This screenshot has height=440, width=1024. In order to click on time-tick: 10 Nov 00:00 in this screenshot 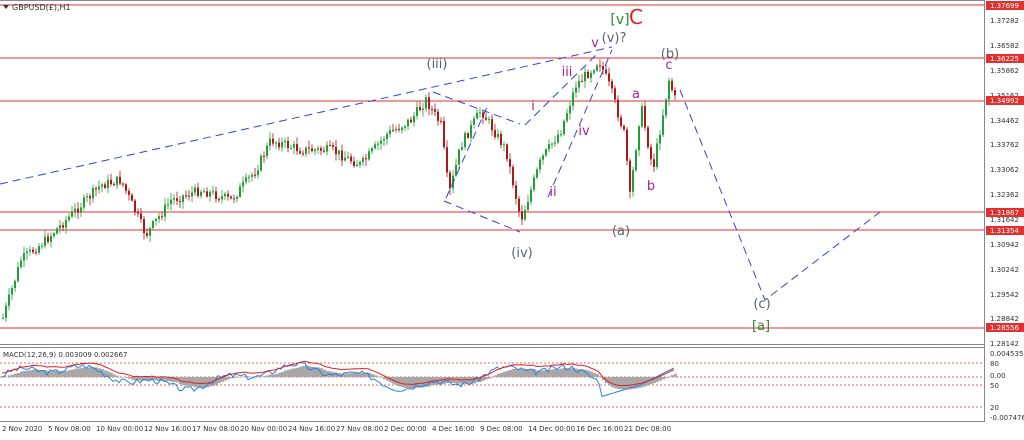, I will do `click(119, 429)`.